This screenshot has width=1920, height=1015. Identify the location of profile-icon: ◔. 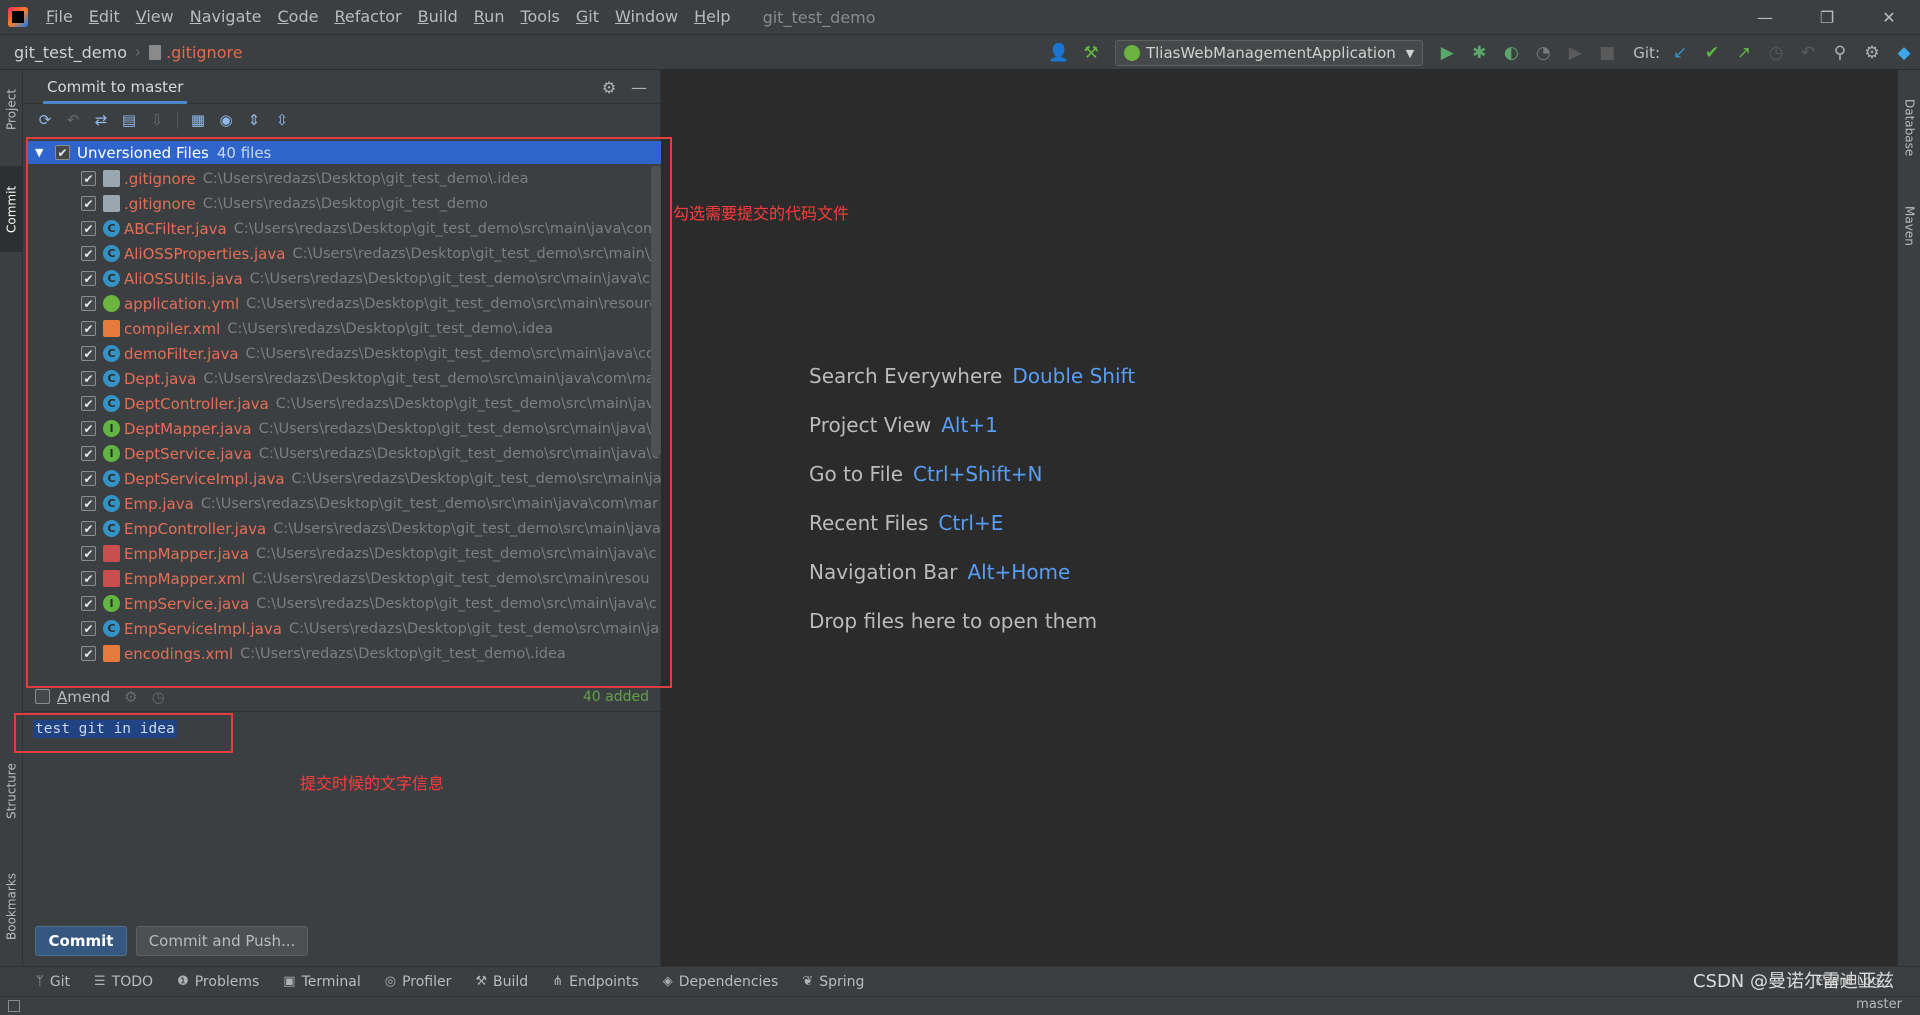
(1543, 53).